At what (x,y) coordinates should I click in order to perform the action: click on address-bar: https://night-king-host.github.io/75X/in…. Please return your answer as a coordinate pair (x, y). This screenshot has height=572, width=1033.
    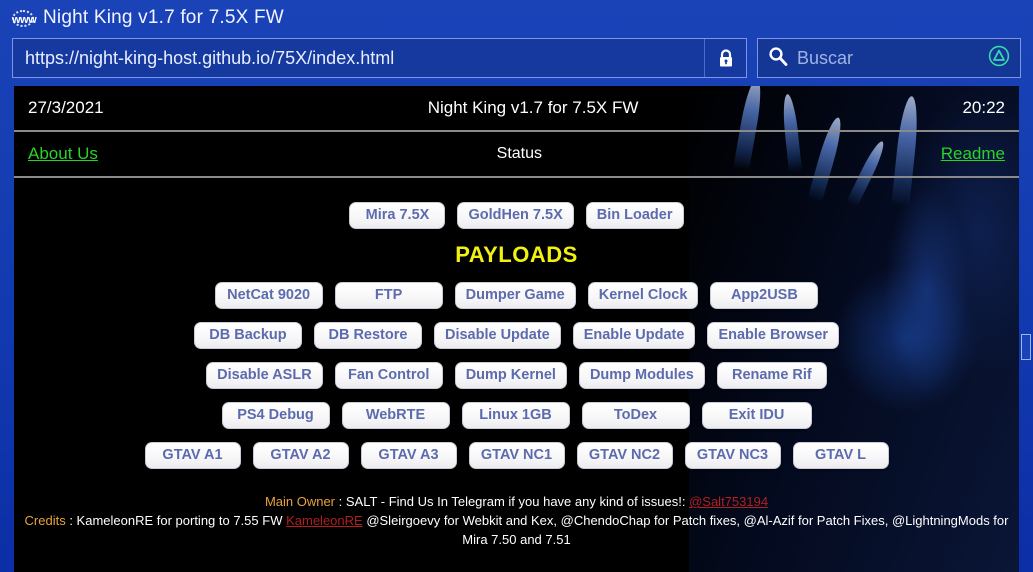
    Looking at the image, I should click on (379, 58).